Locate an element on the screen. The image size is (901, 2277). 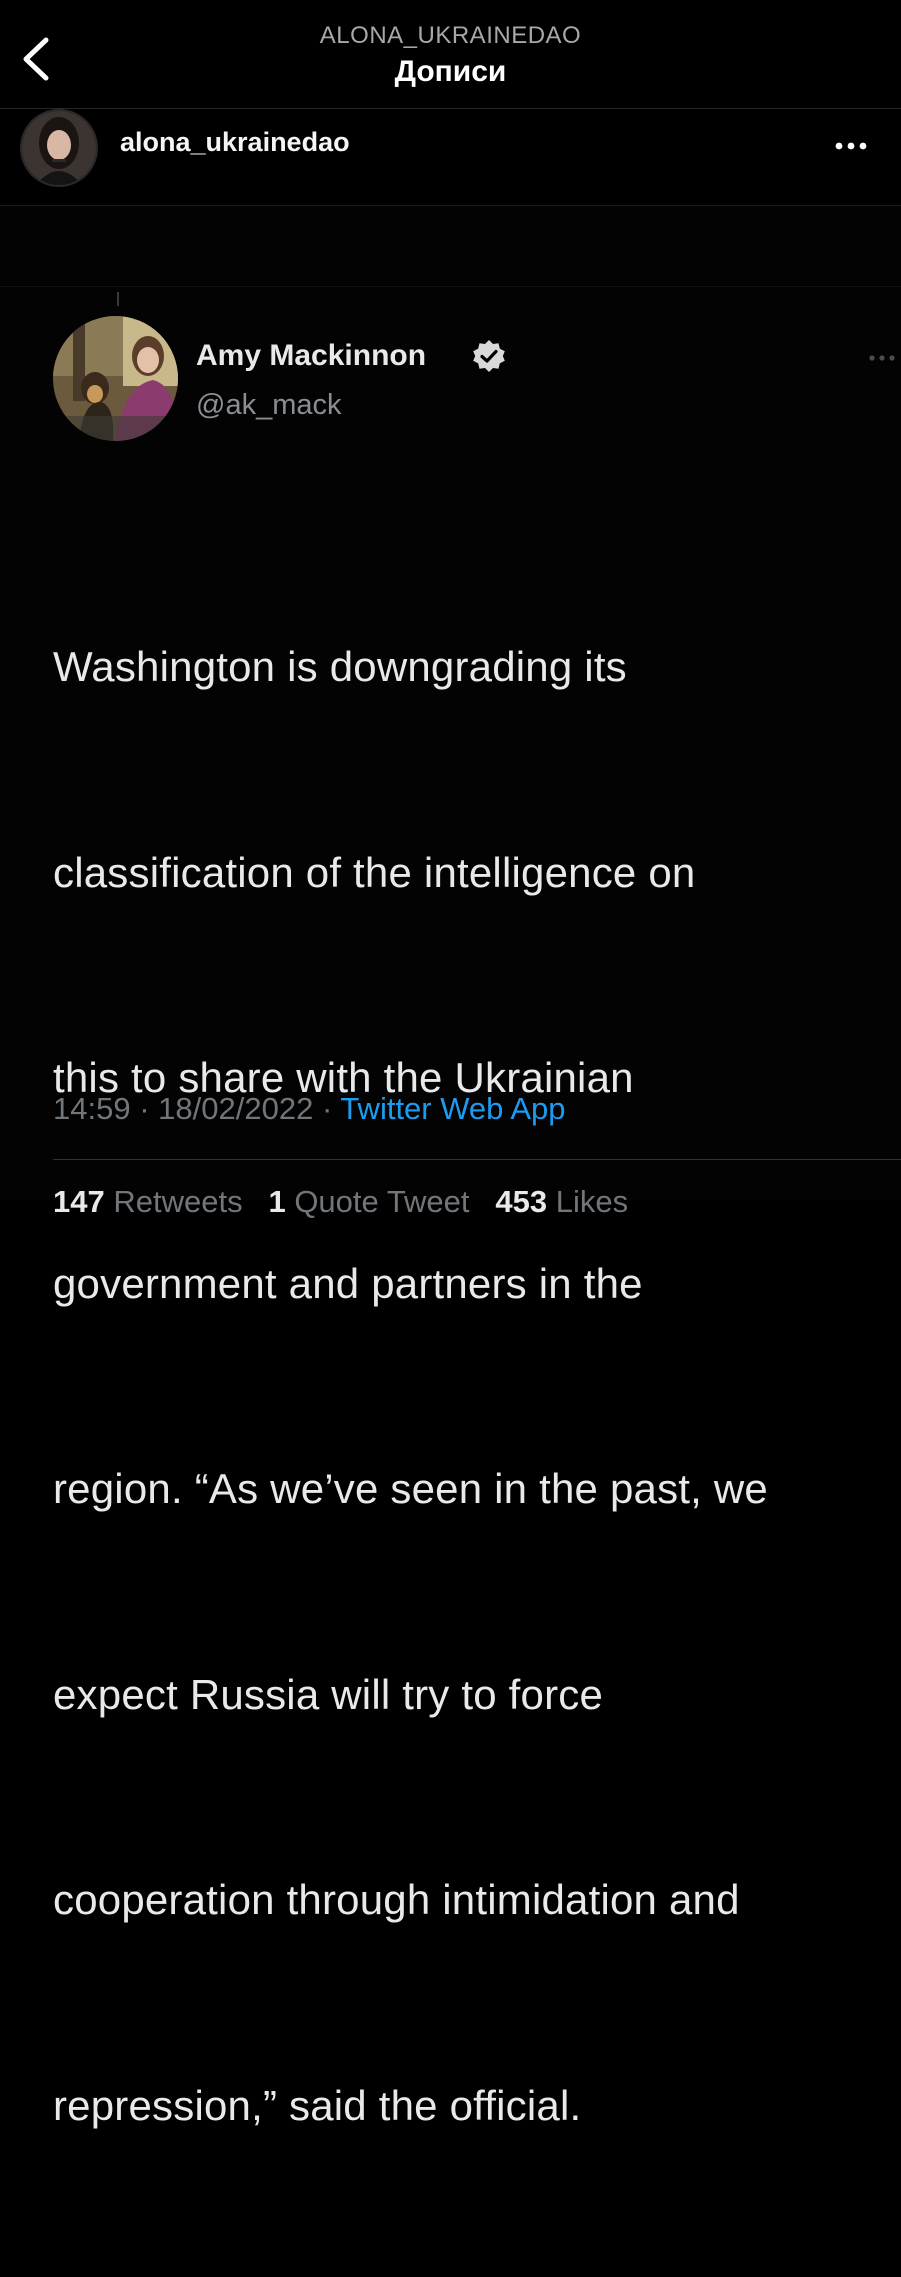
owner-username: alona_ukrainedao is located at coordinates (235, 142).